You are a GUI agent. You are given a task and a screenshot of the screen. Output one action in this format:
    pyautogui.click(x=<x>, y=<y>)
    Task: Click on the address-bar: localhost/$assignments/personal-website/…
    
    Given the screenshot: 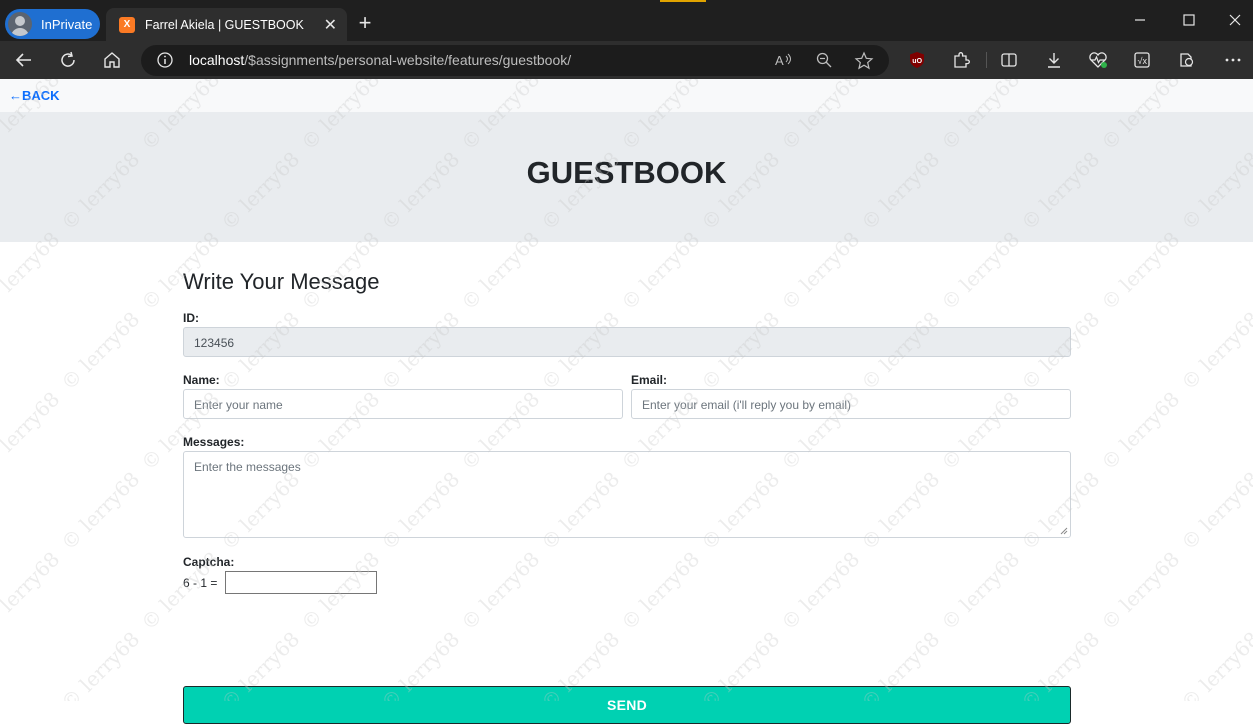 What is the action you would take?
    pyautogui.click(x=515, y=60)
    